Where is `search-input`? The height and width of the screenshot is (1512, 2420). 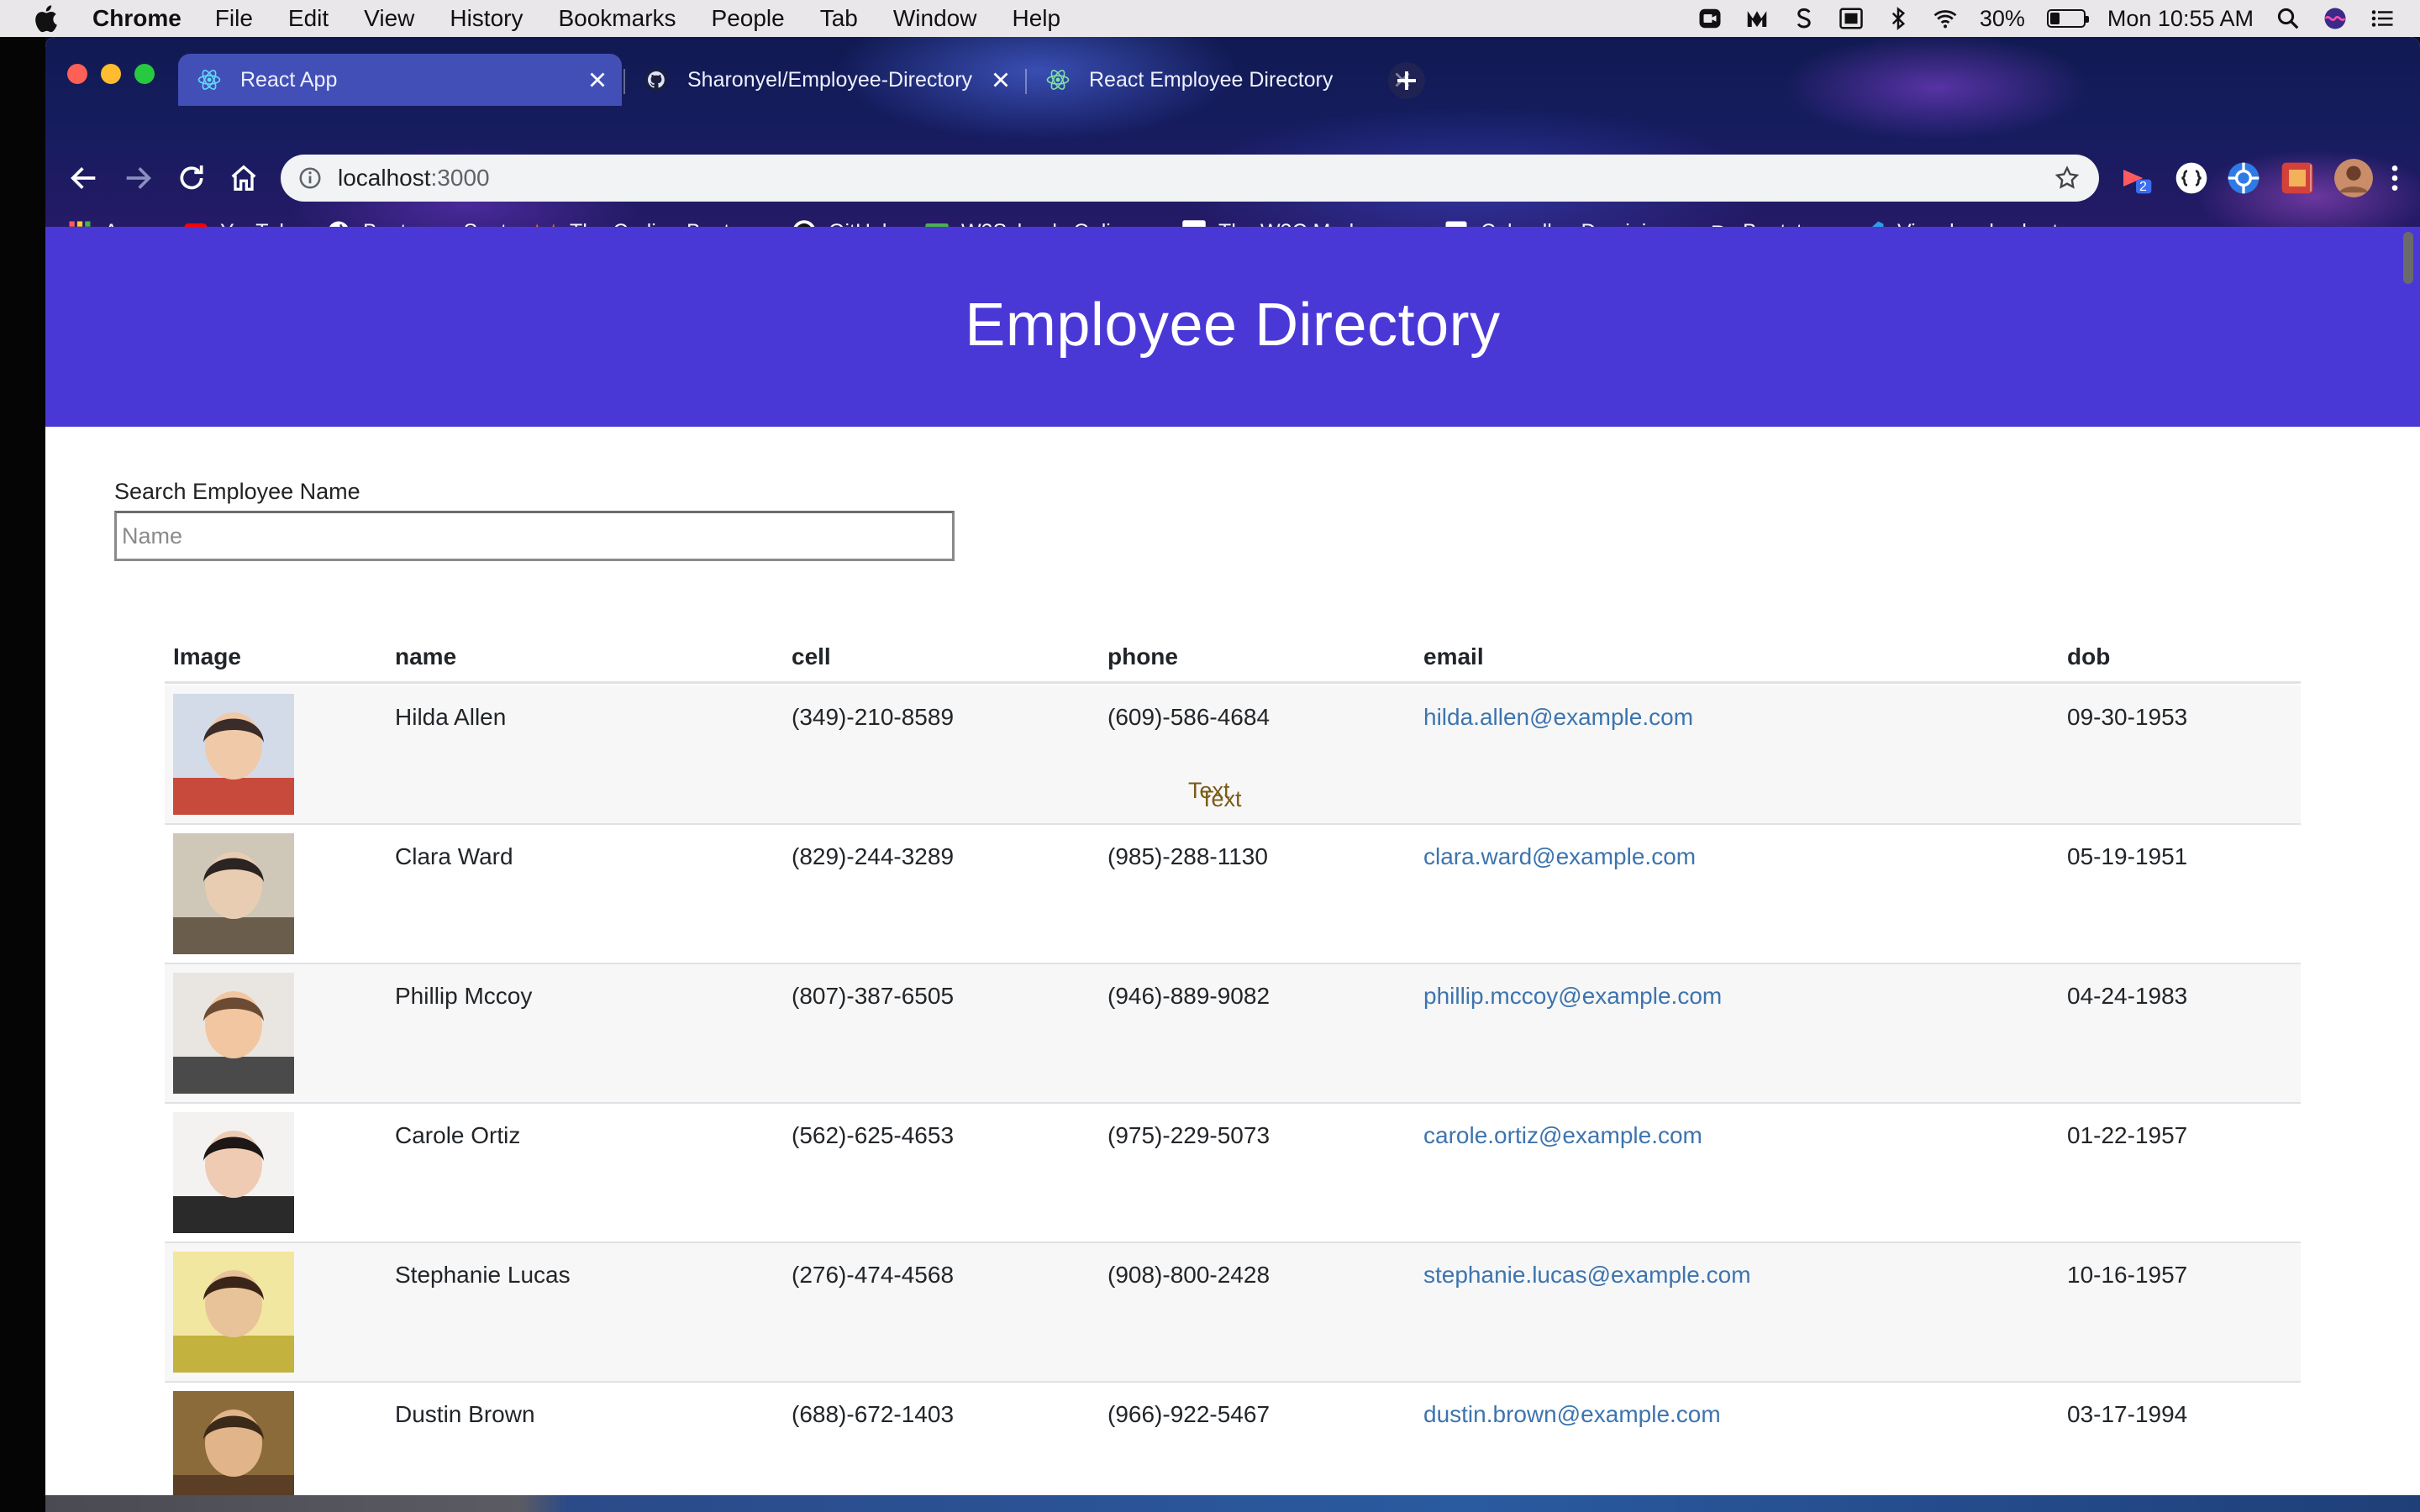 search-input is located at coordinates (534, 536).